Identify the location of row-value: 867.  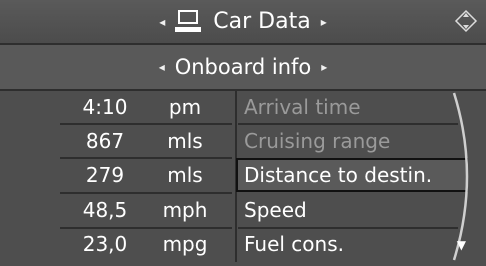
(105, 141).